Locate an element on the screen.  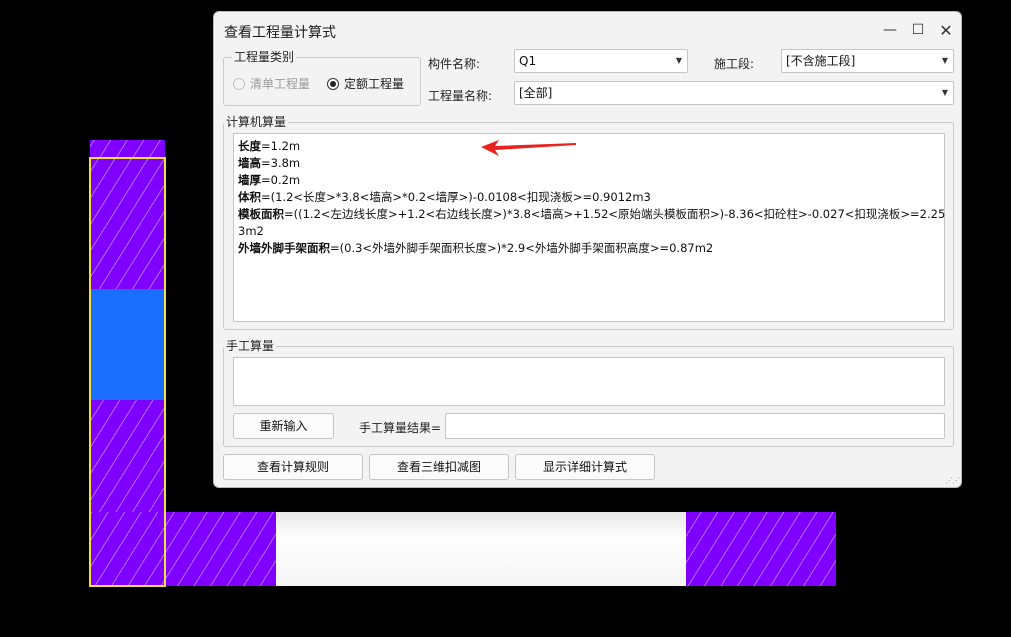
minimize-icon: — is located at coordinates (890, 30).